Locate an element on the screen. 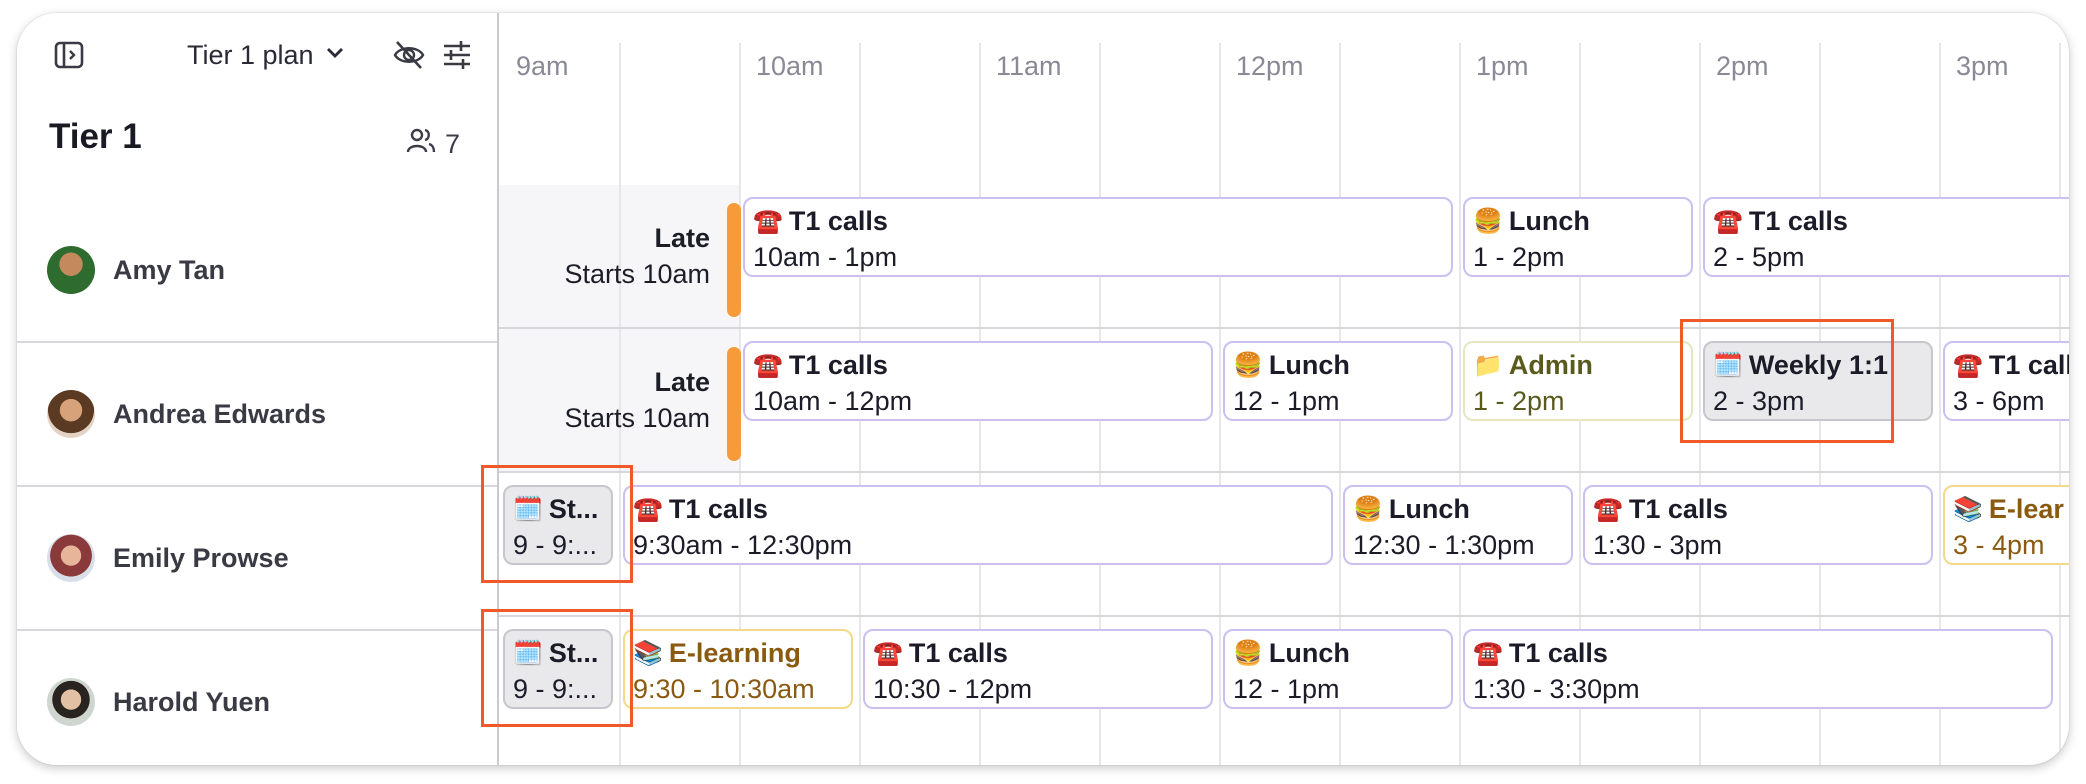  hour-label: 10am is located at coordinates (790, 66).